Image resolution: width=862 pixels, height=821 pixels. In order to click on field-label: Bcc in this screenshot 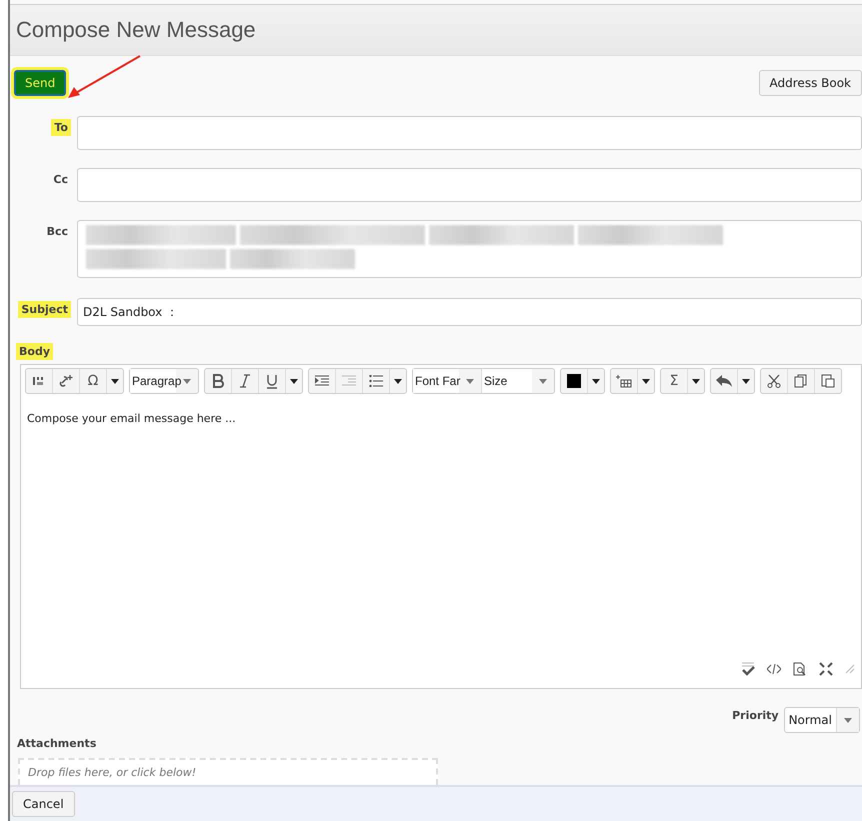, I will do `click(57, 232)`.